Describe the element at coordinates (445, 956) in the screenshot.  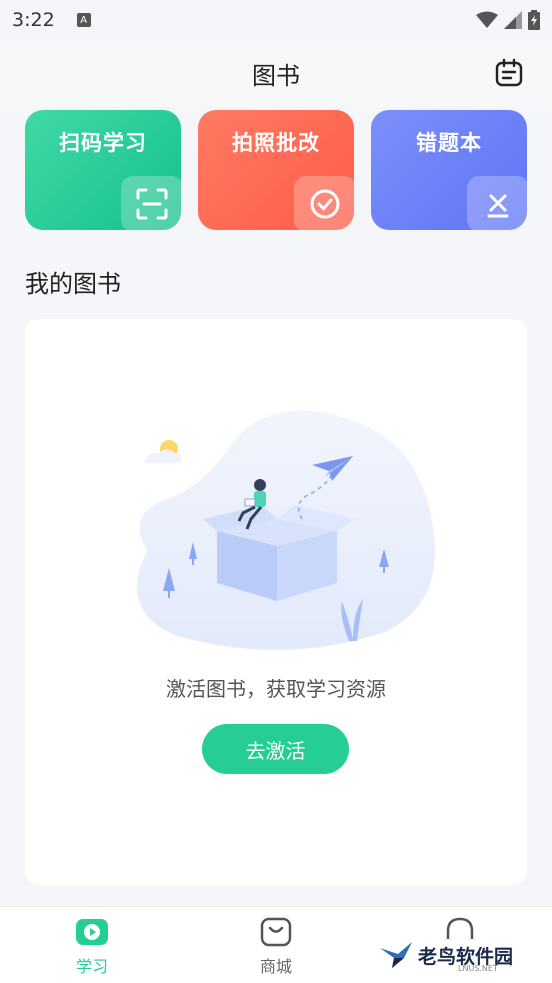
I see `watermark: 老鸟软件园 LNUS.NET` at that location.